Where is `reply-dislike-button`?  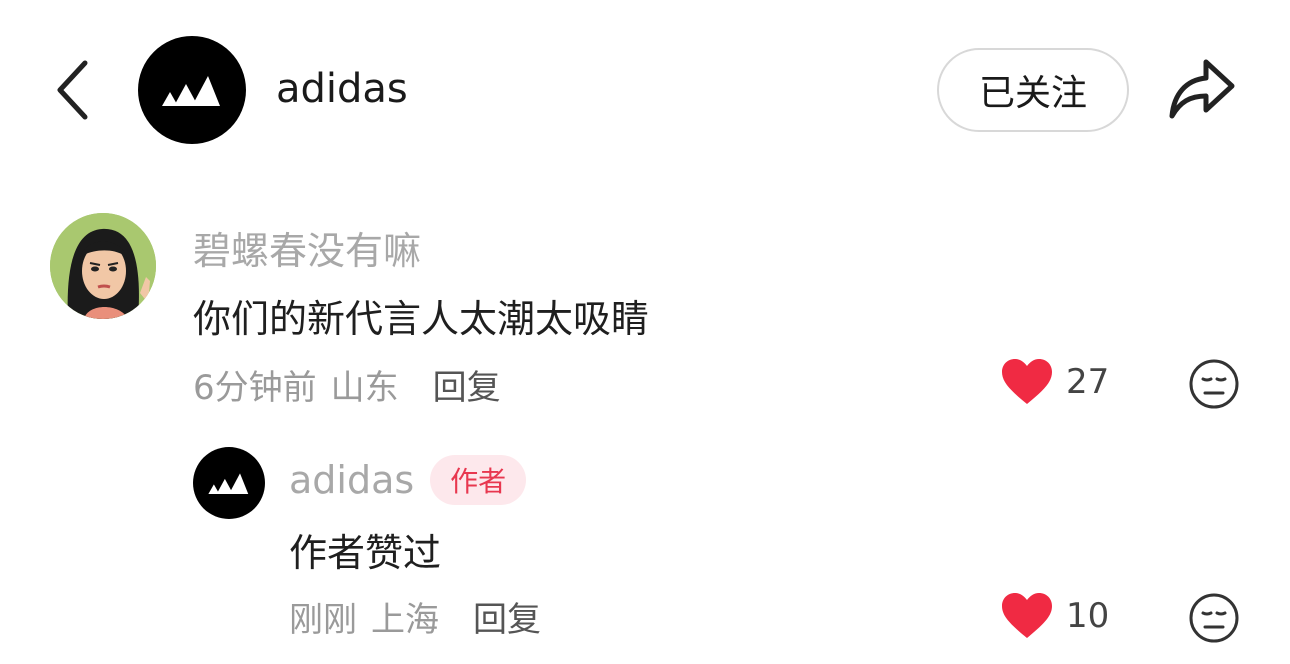 reply-dislike-button is located at coordinates (1214, 620).